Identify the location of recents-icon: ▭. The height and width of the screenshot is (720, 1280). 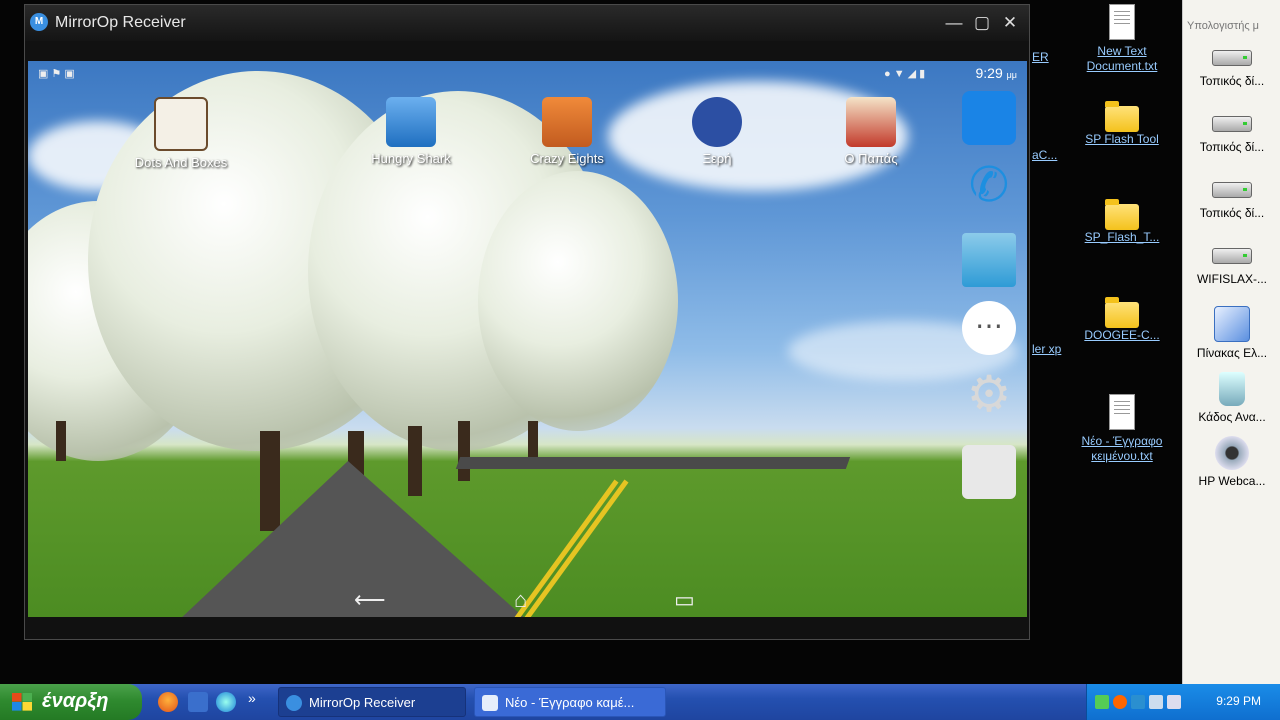
(684, 600).